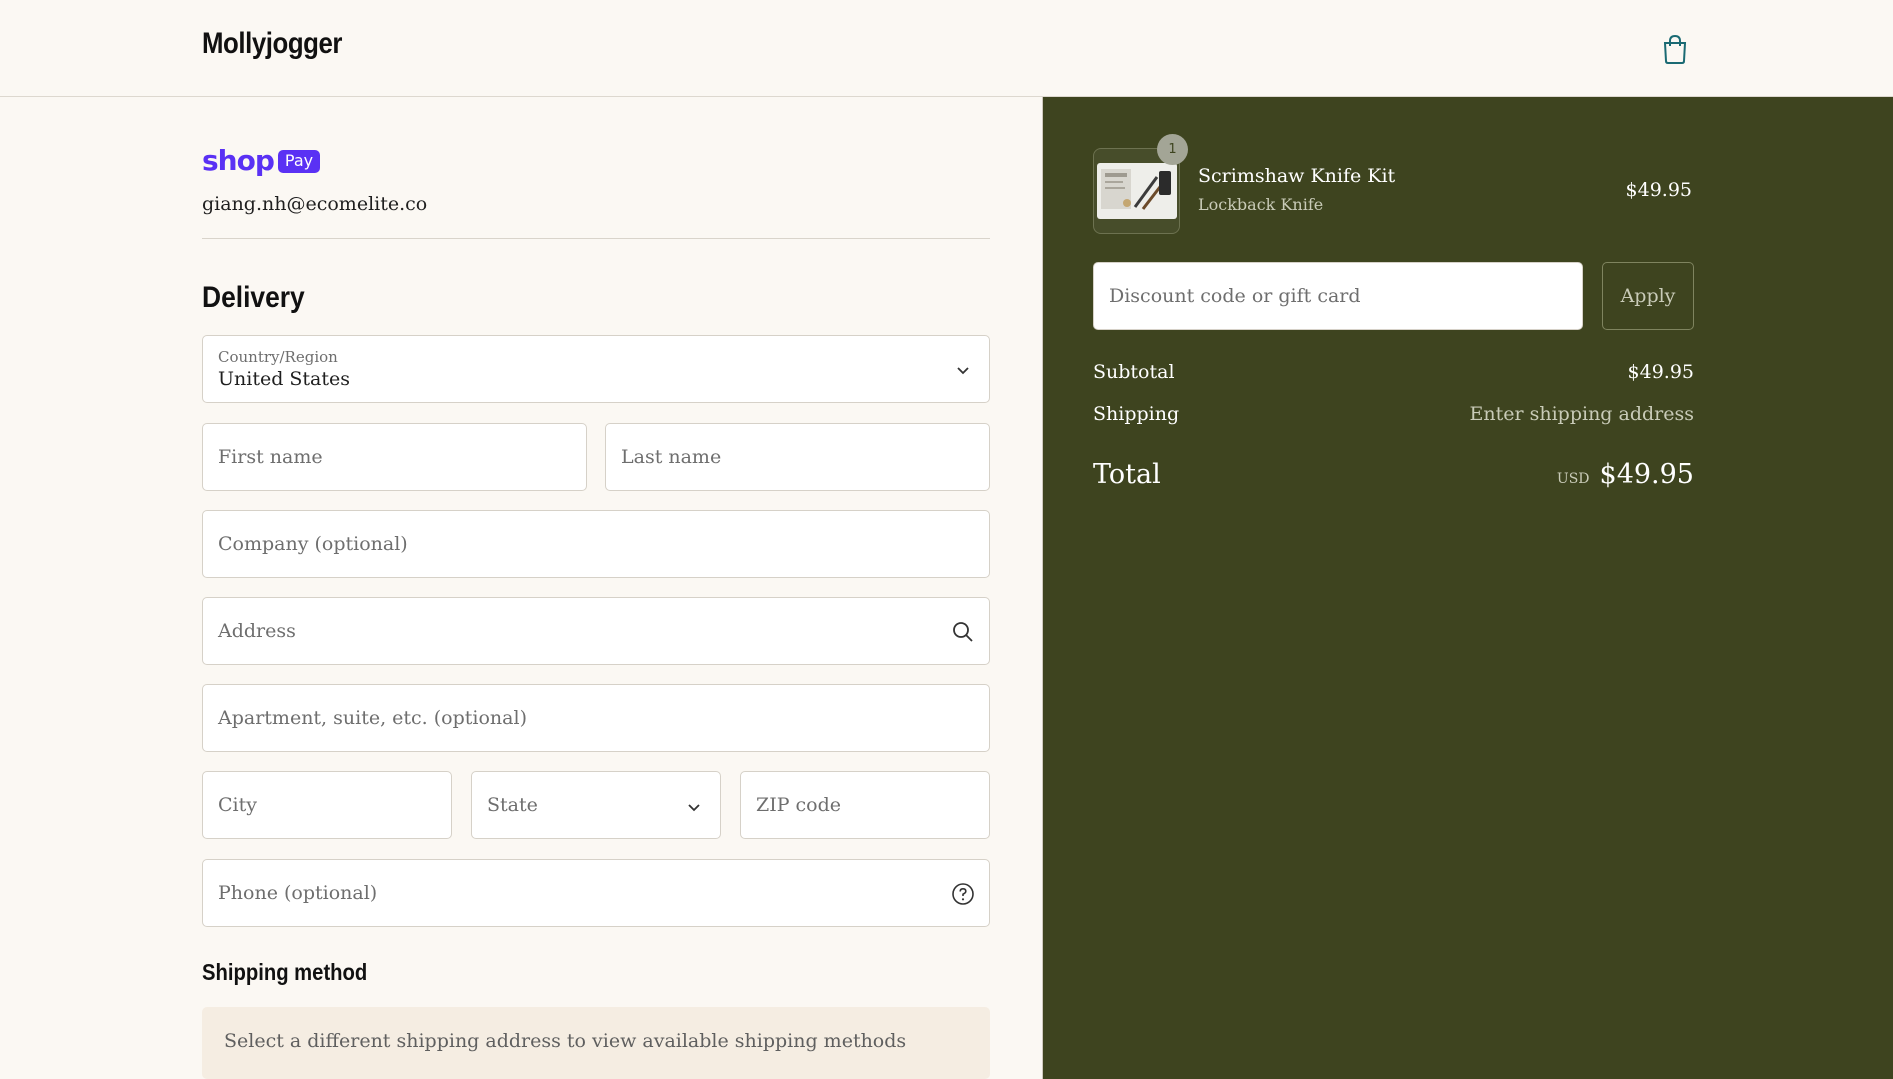 The width and height of the screenshot is (1893, 1079). I want to click on phone-placeholder: Phone (optional), so click(298, 893).